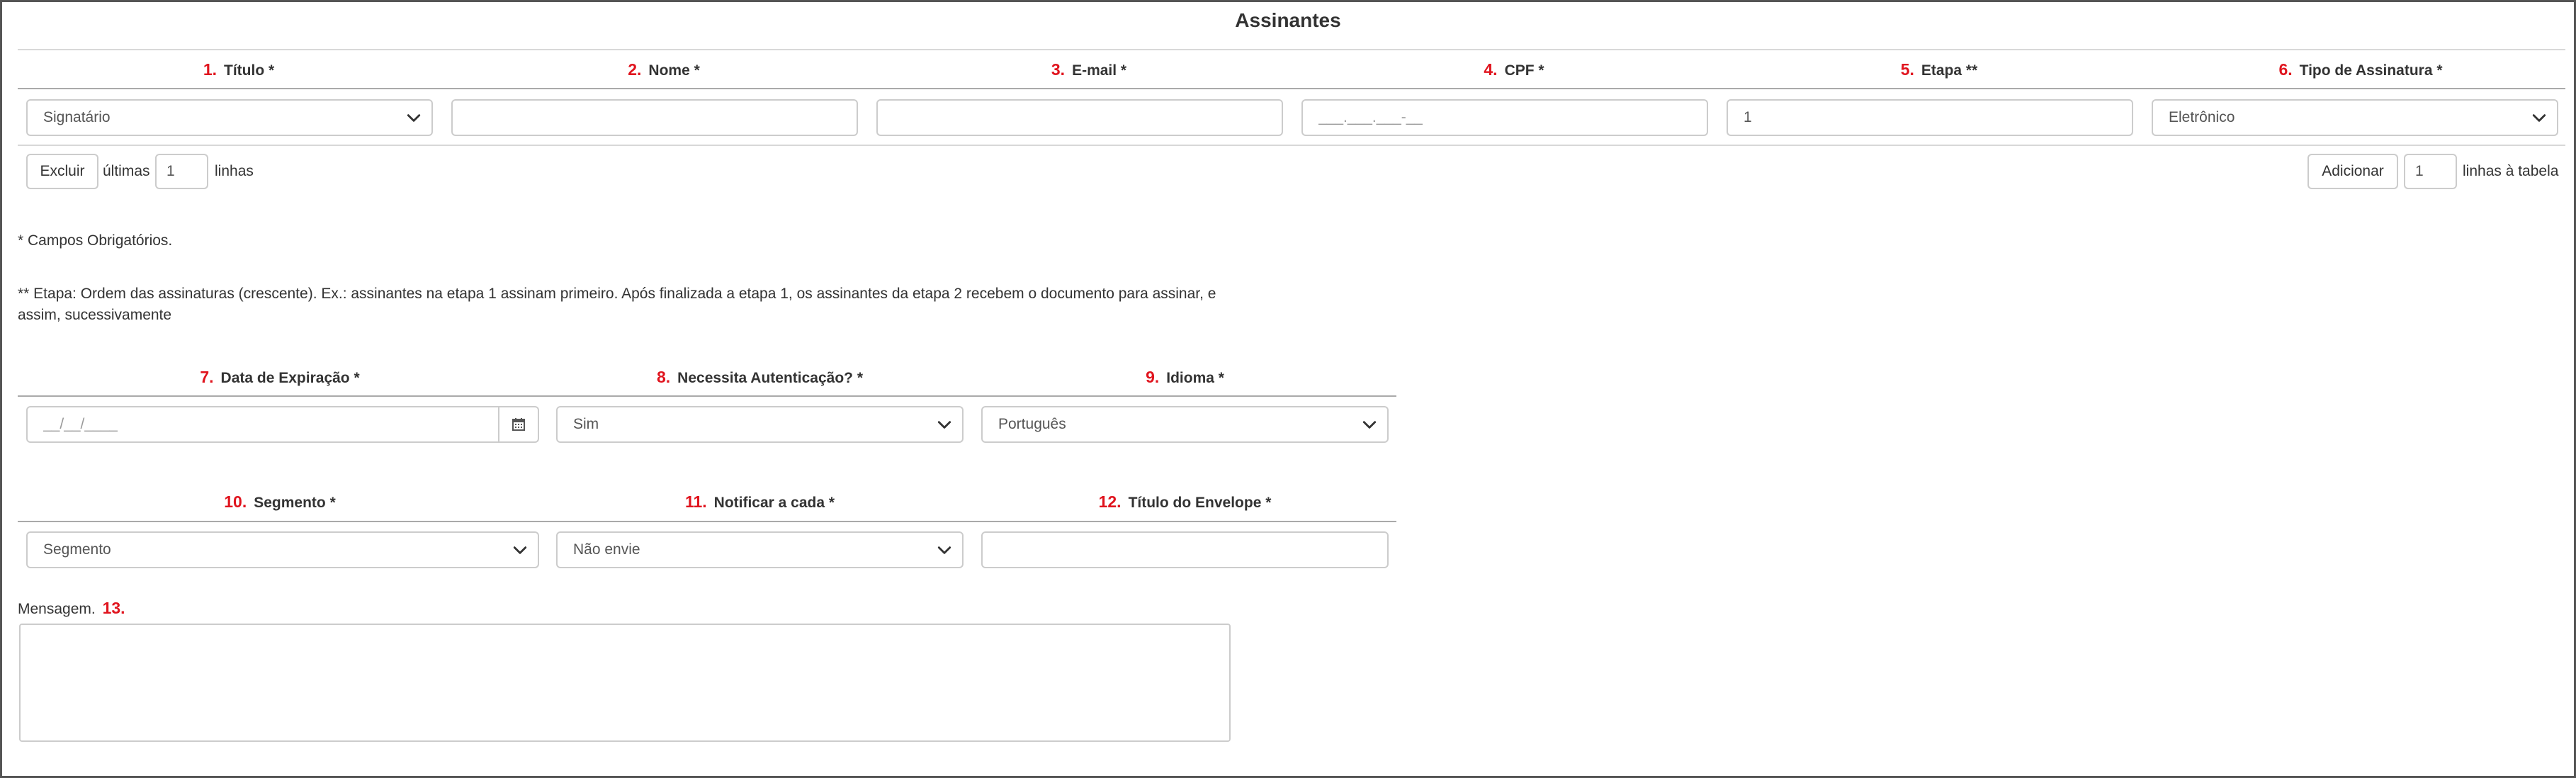 The image size is (2576, 778). What do you see at coordinates (2355, 118) in the screenshot?
I see `tipo-assinatura-select: Eletrônico` at bounding box center [2355, 118].